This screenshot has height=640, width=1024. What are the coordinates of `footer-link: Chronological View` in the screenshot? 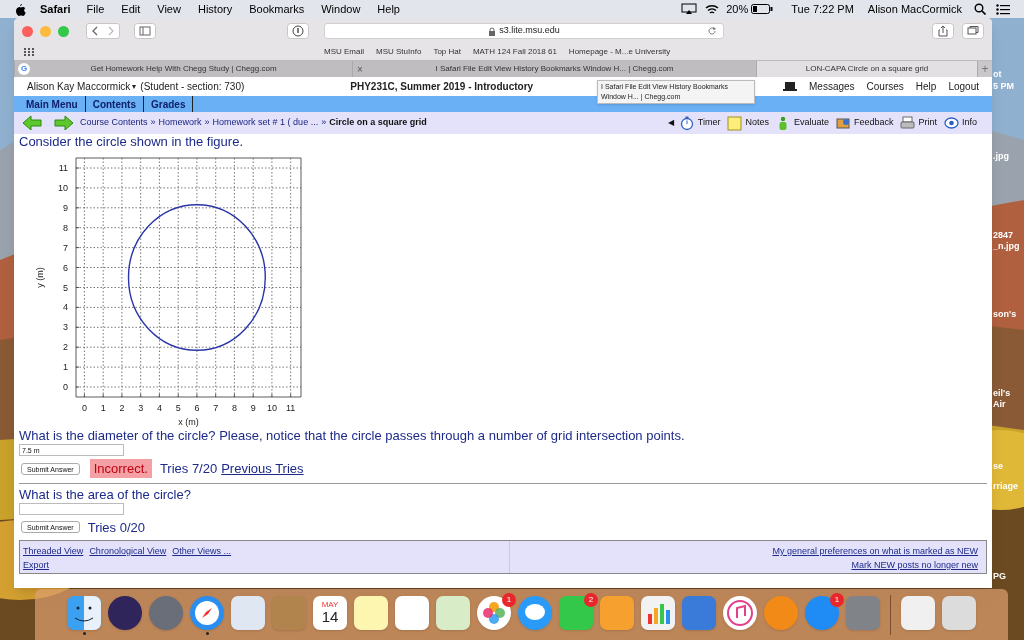 It's located at (128, 552).